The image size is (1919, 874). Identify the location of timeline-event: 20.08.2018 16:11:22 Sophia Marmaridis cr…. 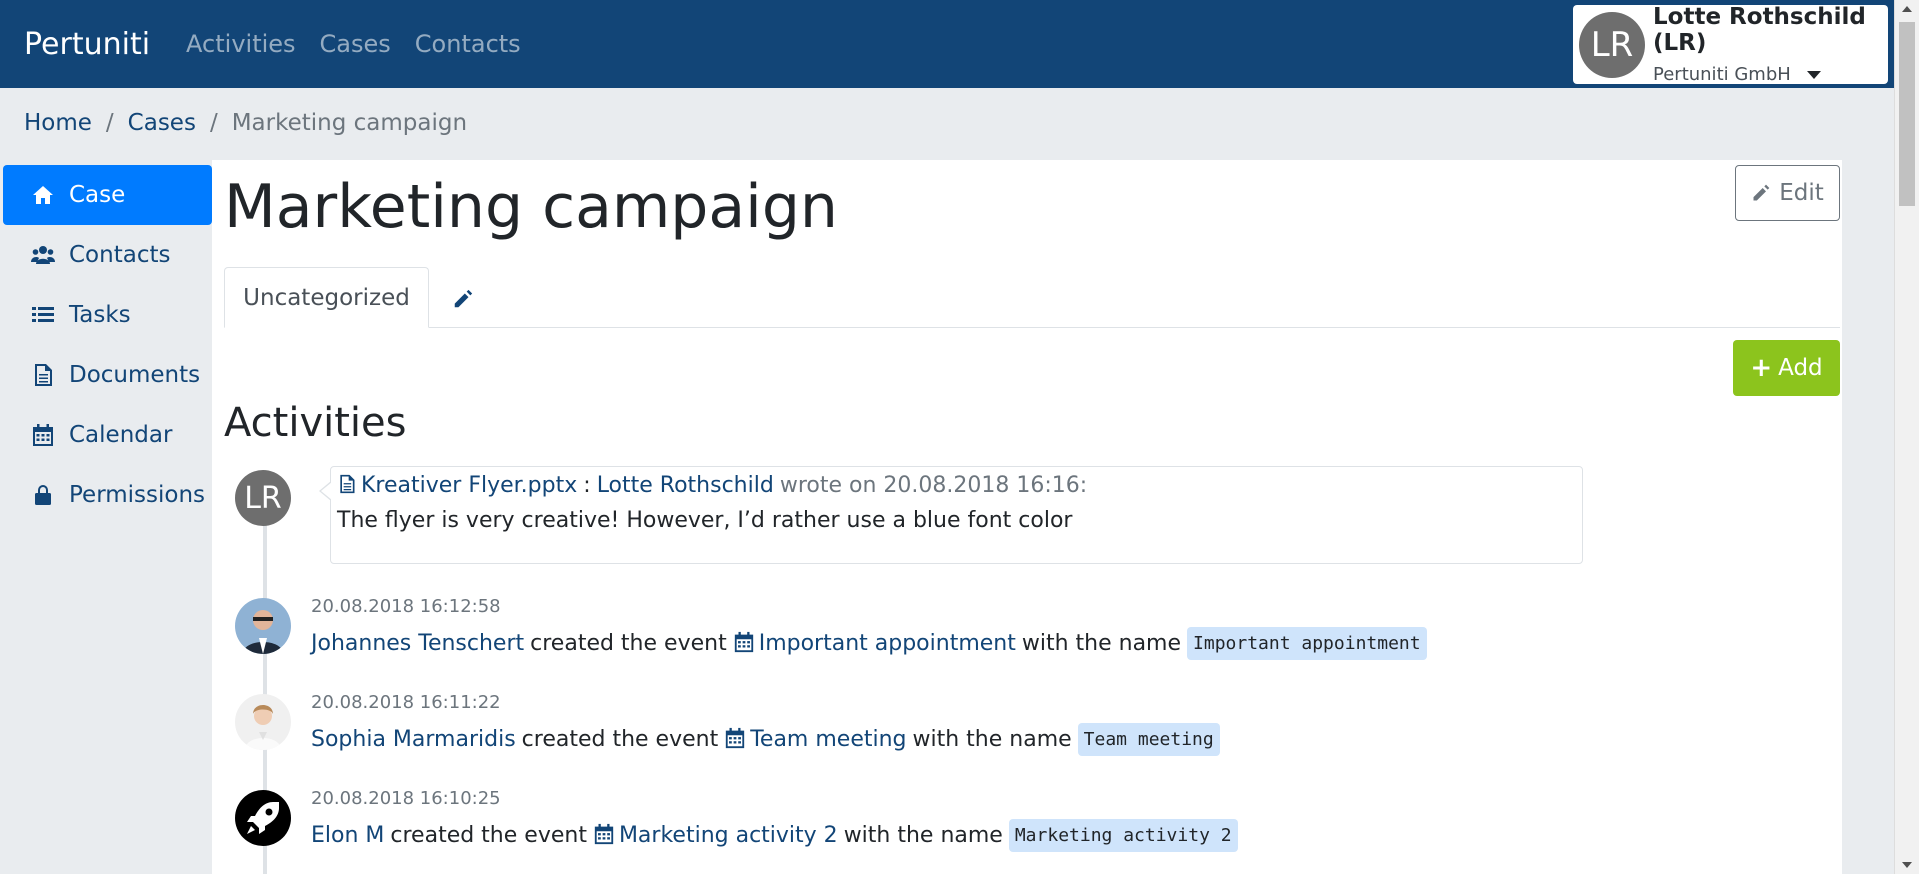
(765, 724).